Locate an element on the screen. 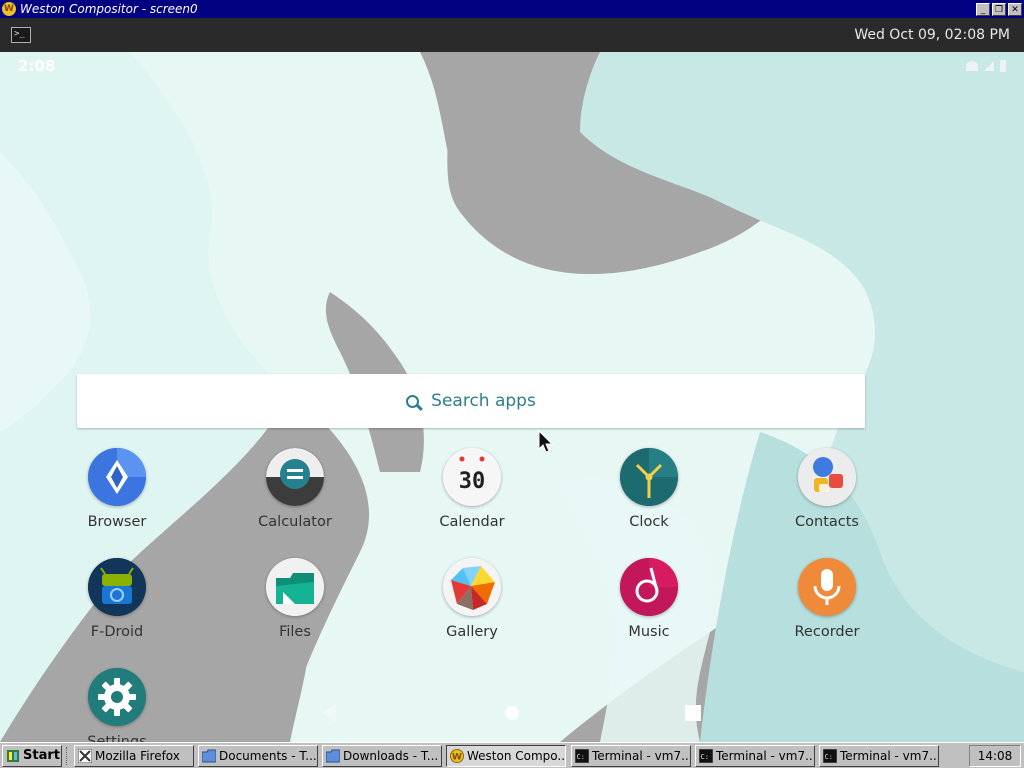  app-music: Music is located at coordinates (649, 599).